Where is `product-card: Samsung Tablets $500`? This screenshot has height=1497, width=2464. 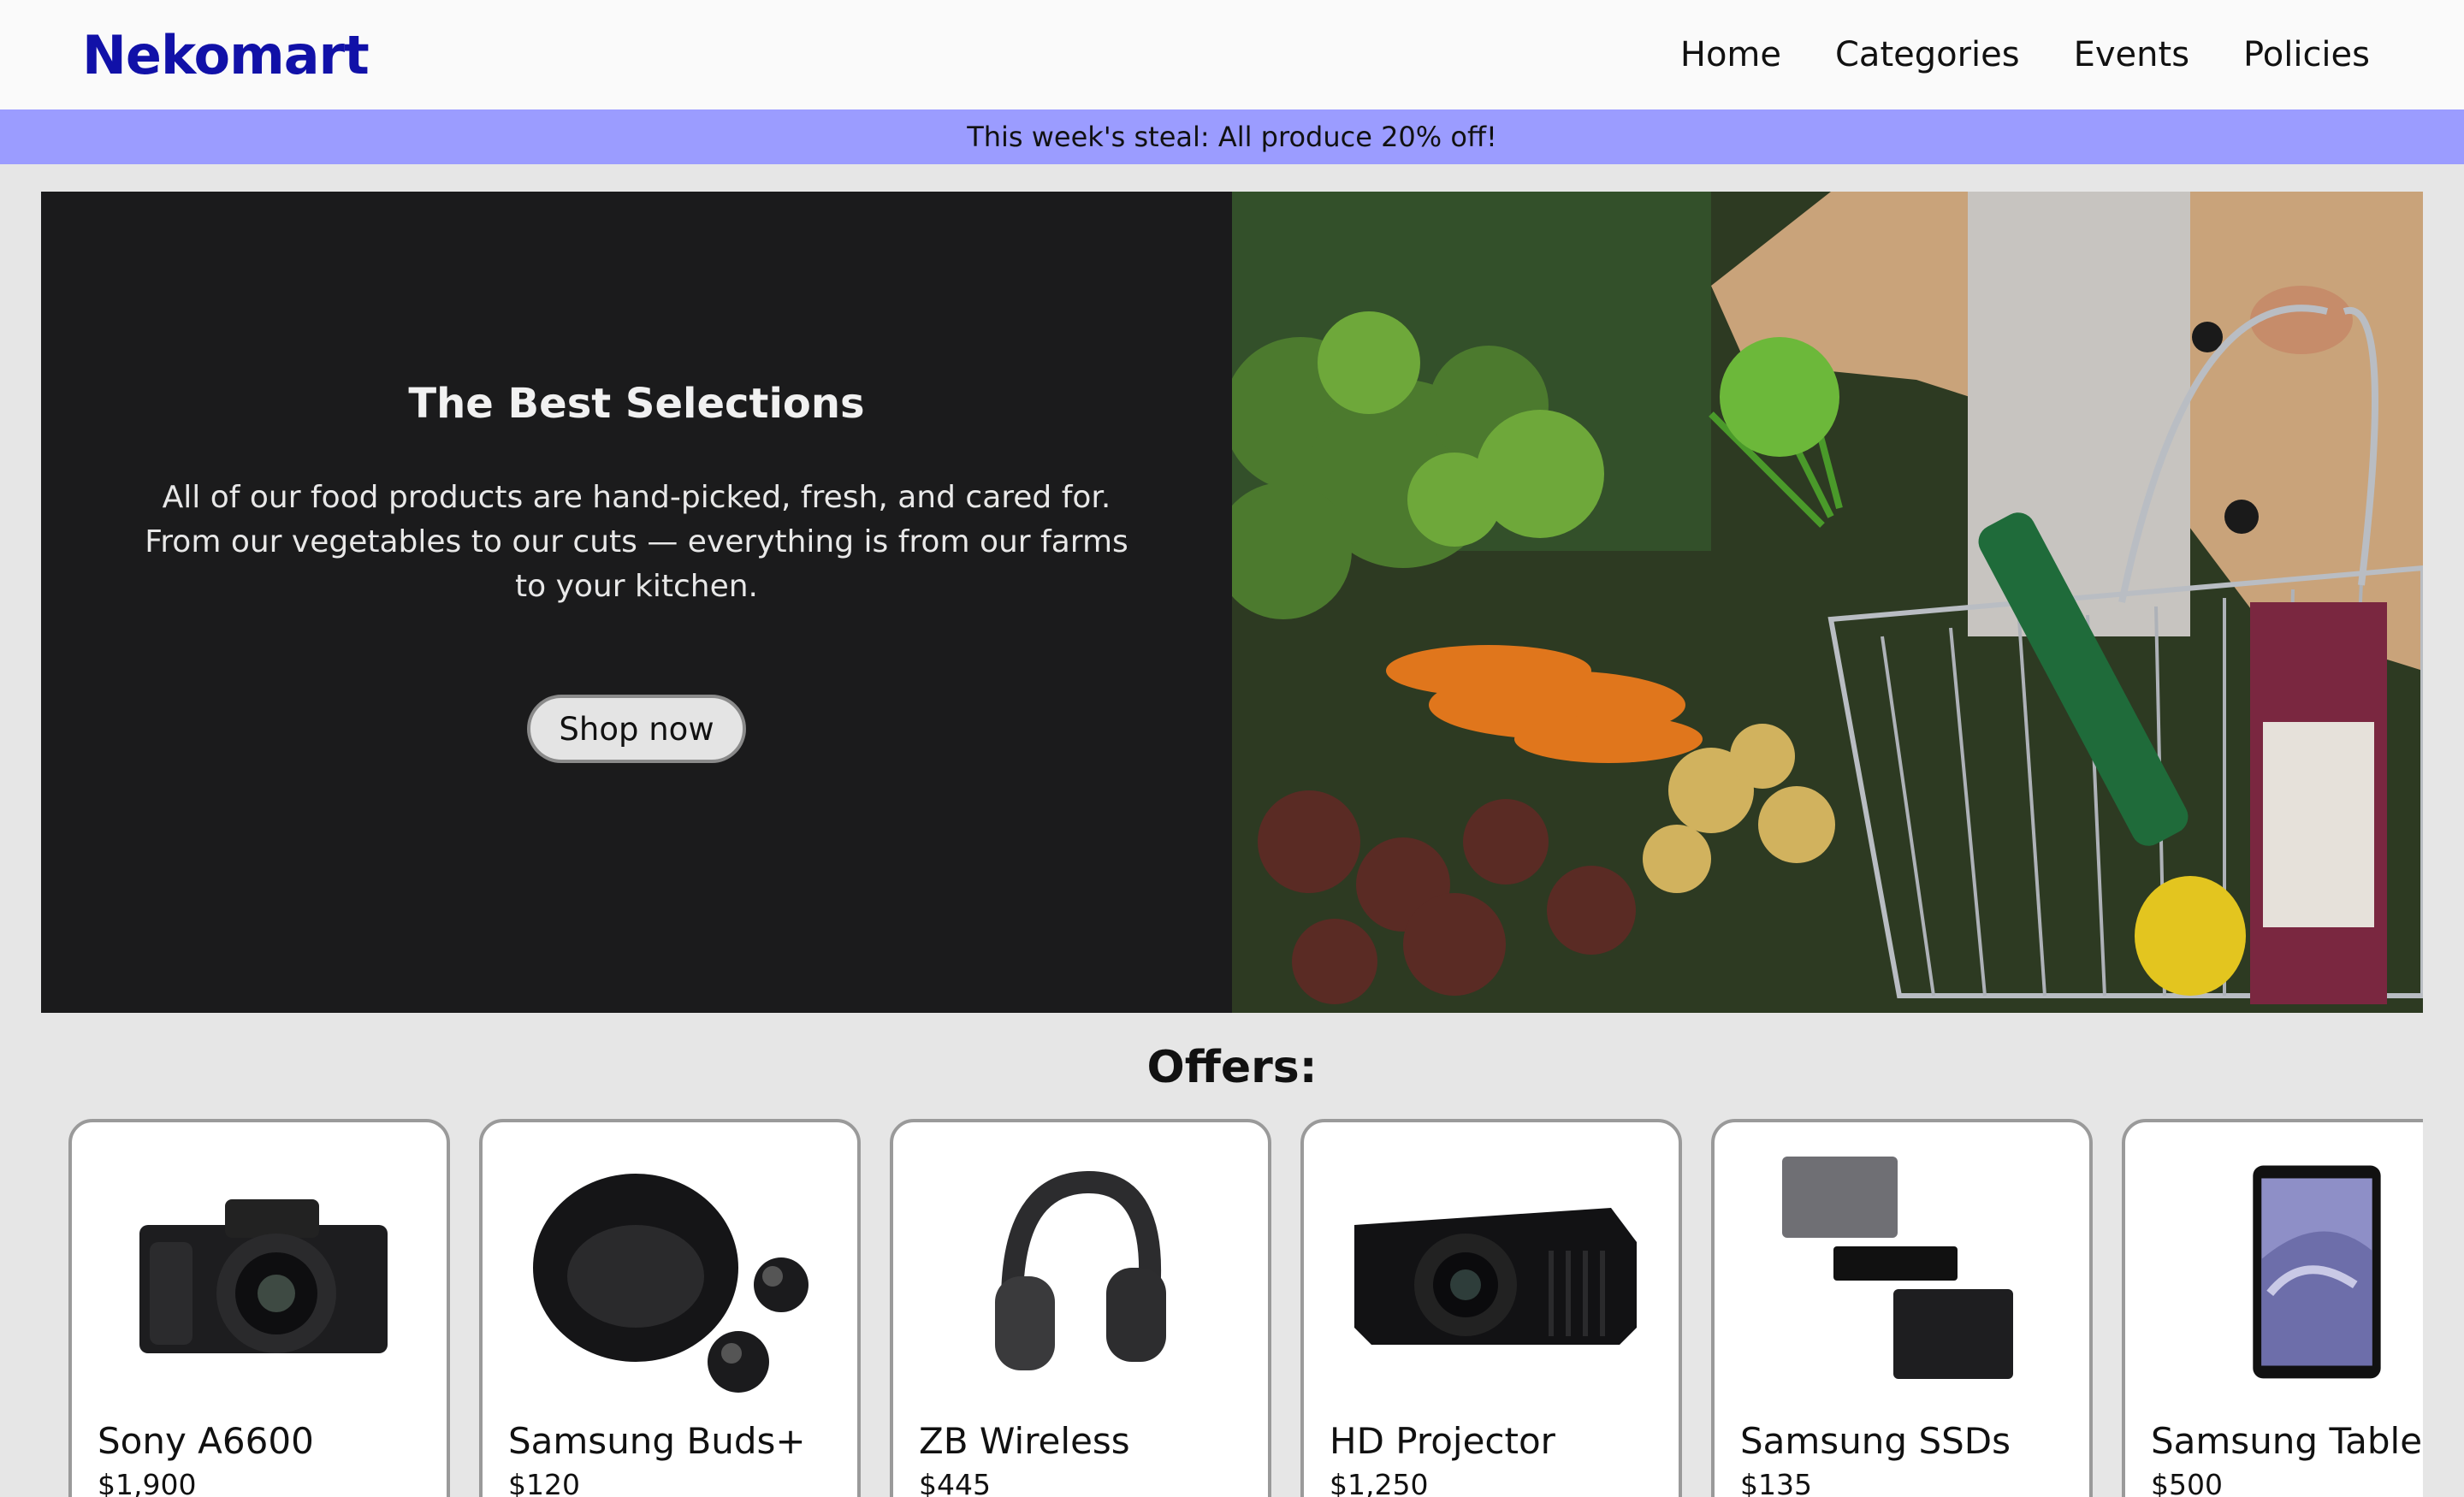 product-card: Samsung Tablets $500 is located at coordinates (2272, 1308).